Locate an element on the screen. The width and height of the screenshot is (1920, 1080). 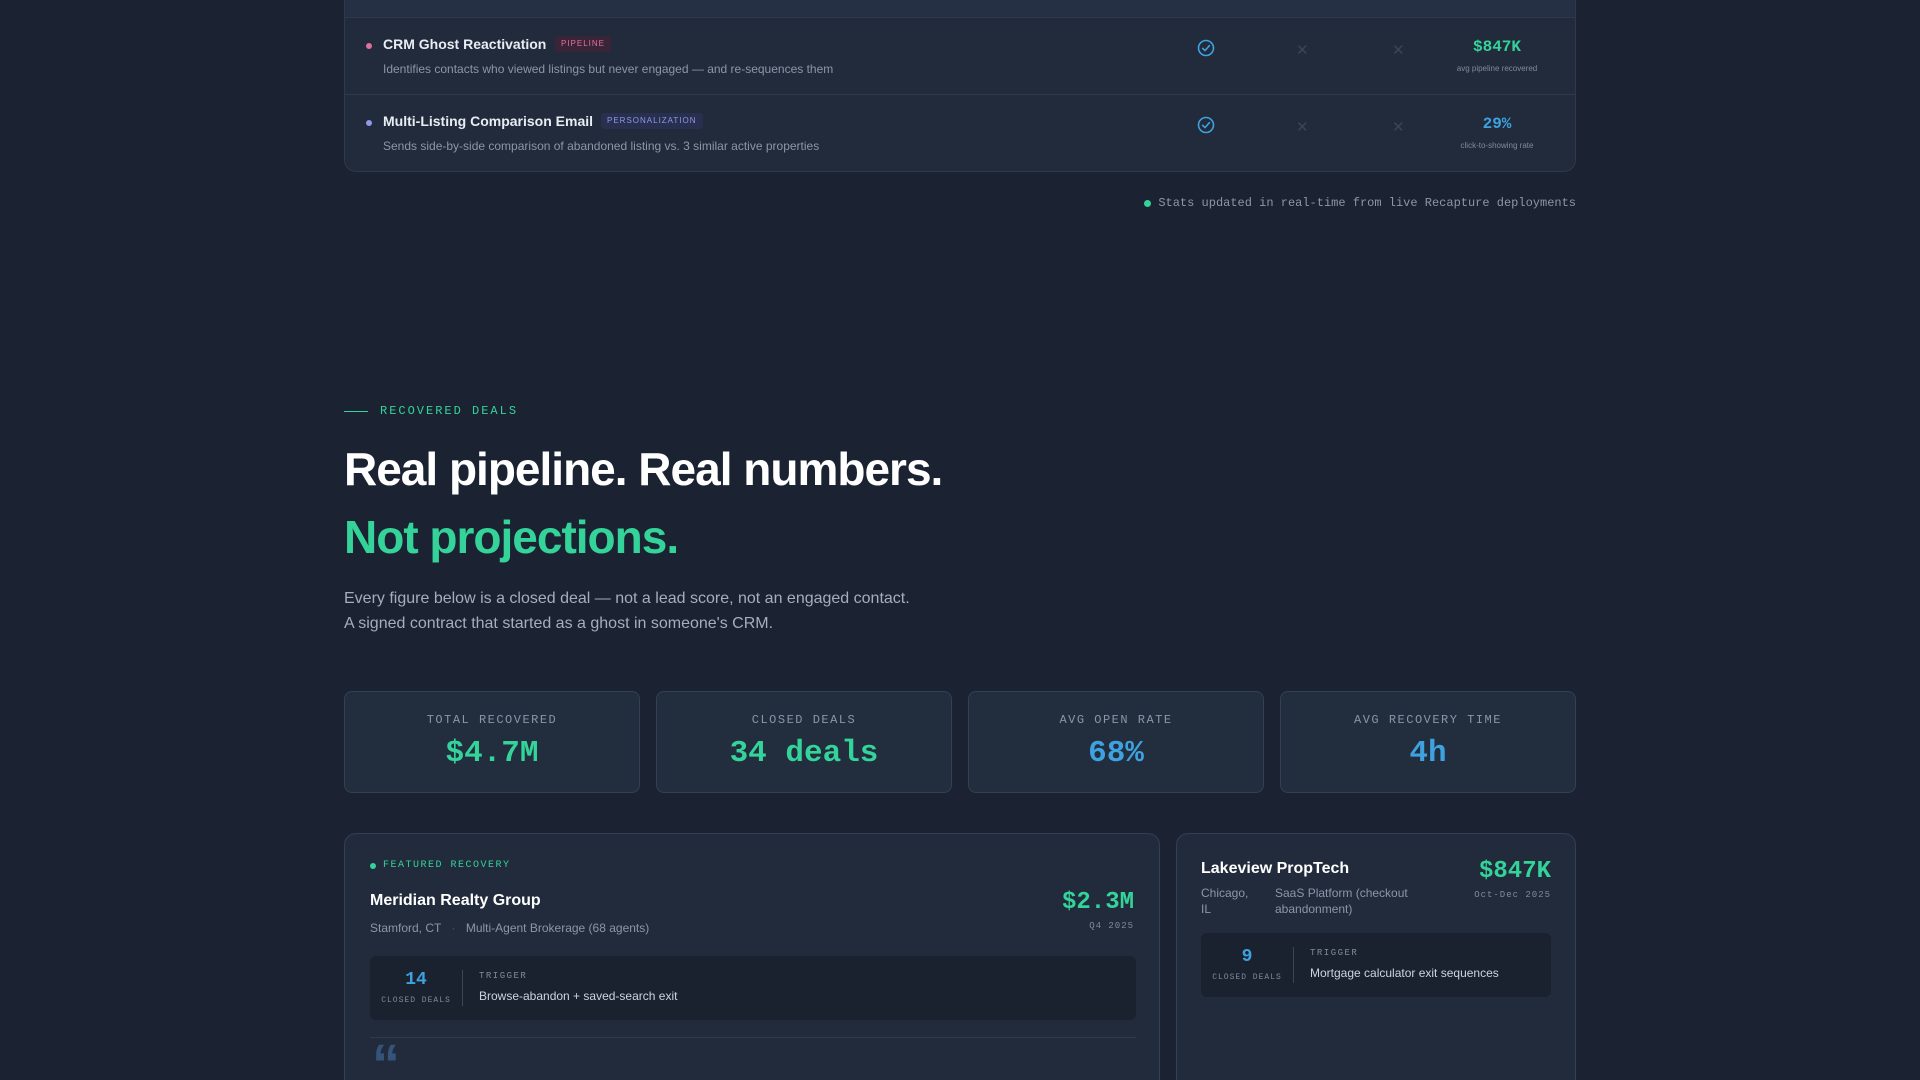
row-stat: 29% click-to-showing rate is located at coordinates (1497, 132).